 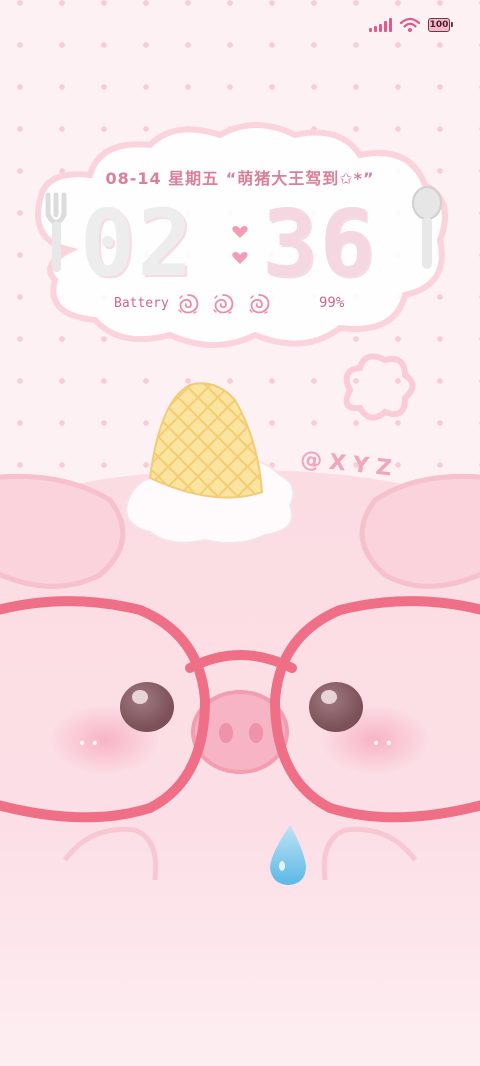 What do you see at coordinates (240, 244) in the screenshot?
I see `clock-separator-hearts` at bounding box center [240, 244].